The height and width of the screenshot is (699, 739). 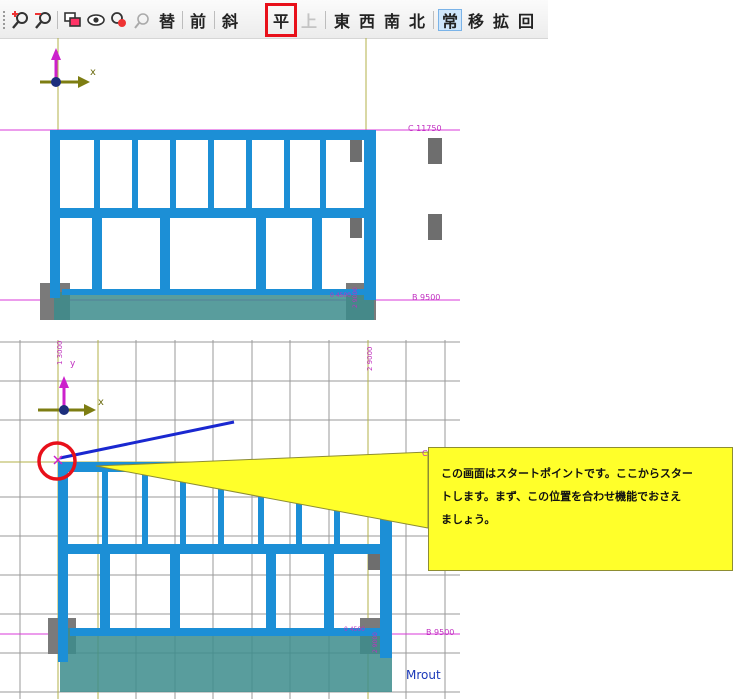 I want to click on view-toolbar: 替 前 斜 平 上 東 西 南 北 常 移 拡 回, so click(x=274, y=19).